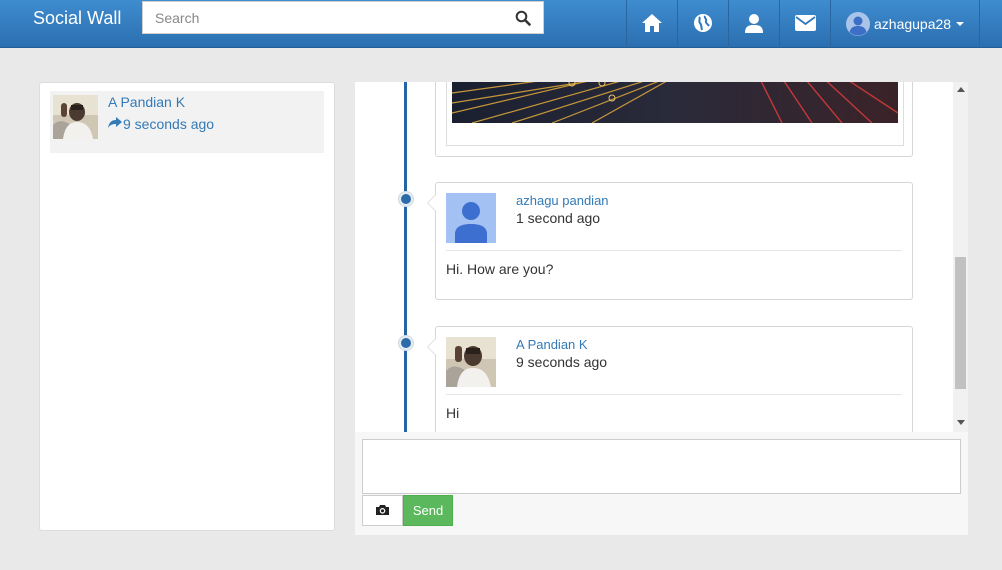 This screenshot has height=570, width=1002. I want to click on contact-time: 9 seconds ago, so click(161, 124).